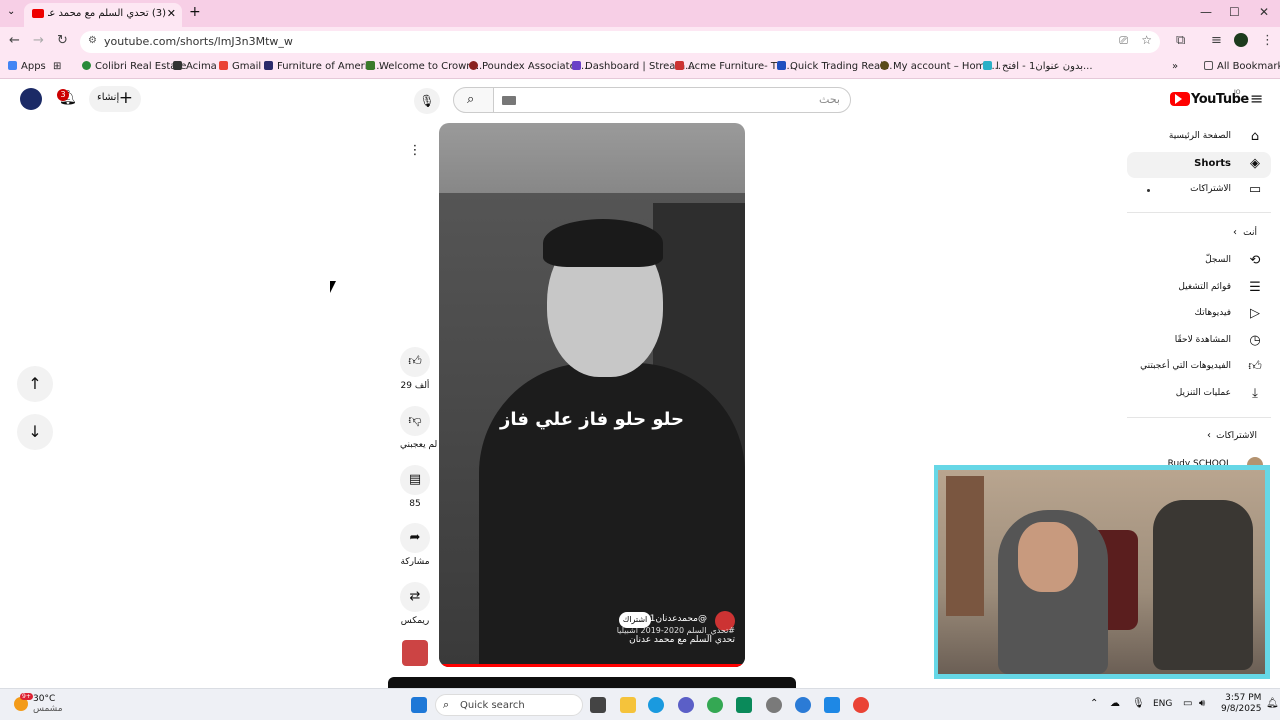  Describe the element at coordinates (1206, 12) in the screenshot. I see `minimize-icon: —` at that location.